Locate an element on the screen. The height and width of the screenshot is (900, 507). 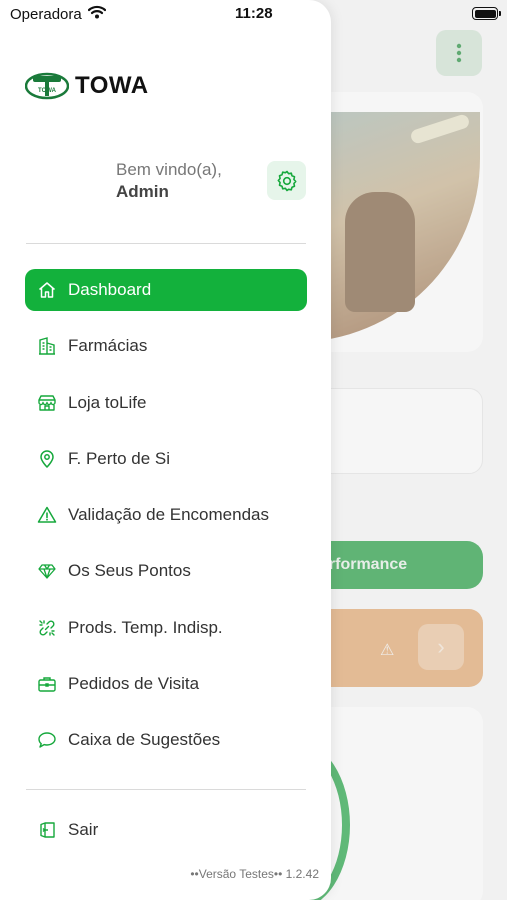
broken-link-icon is located at coordinates (47, 628).